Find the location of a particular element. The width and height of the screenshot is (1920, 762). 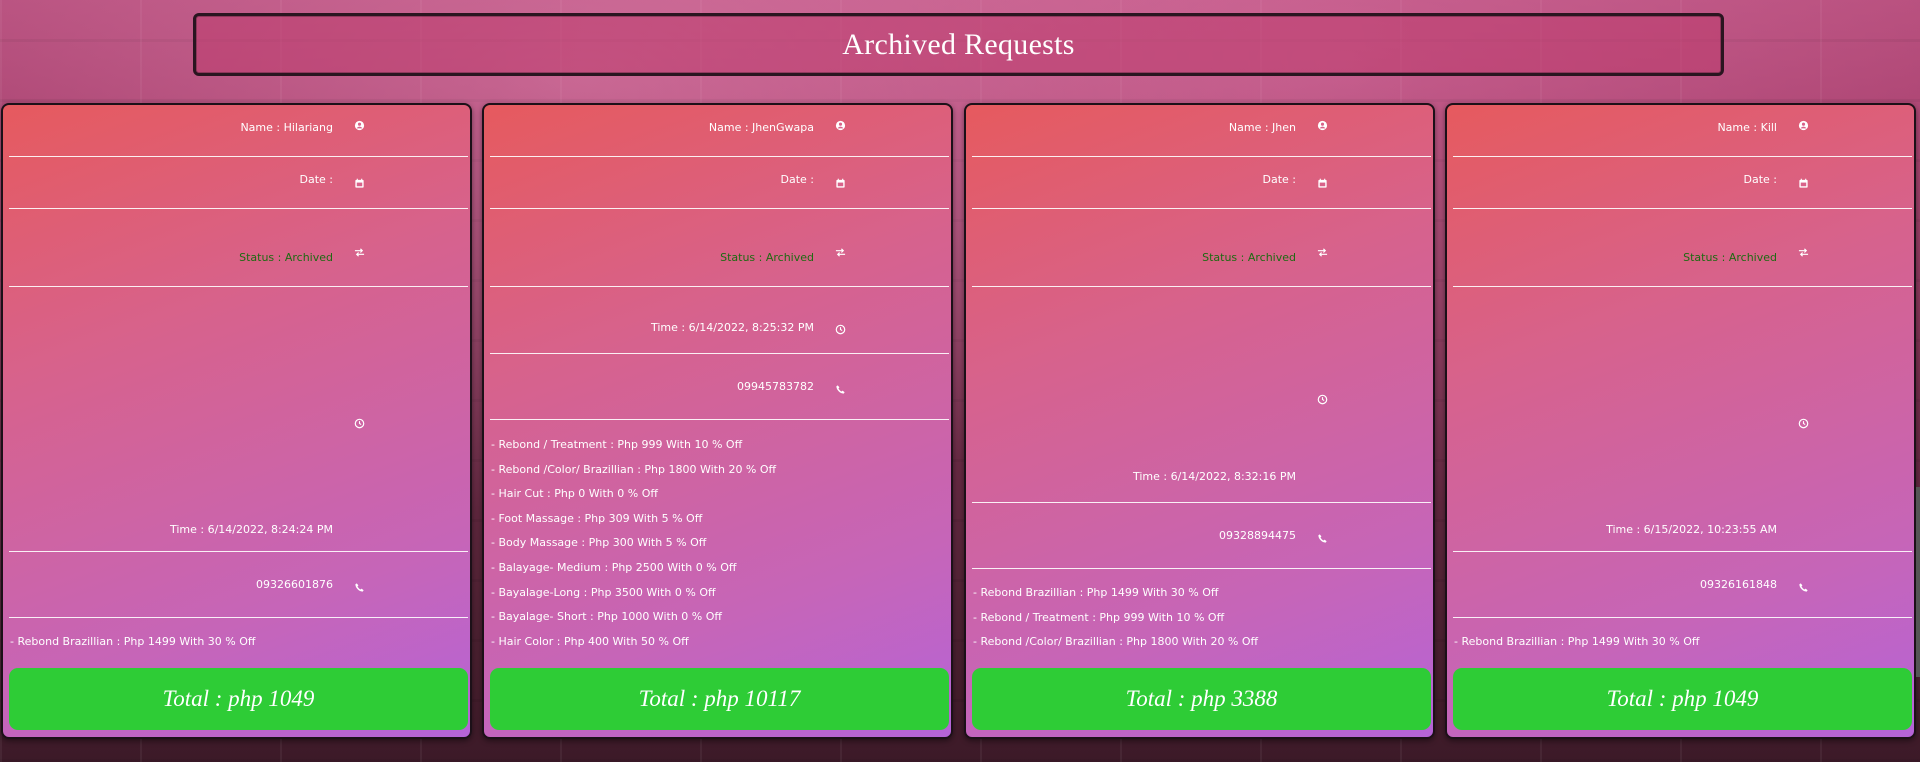

total-button: Total : php 10117 is located at coordinates (719, 699).